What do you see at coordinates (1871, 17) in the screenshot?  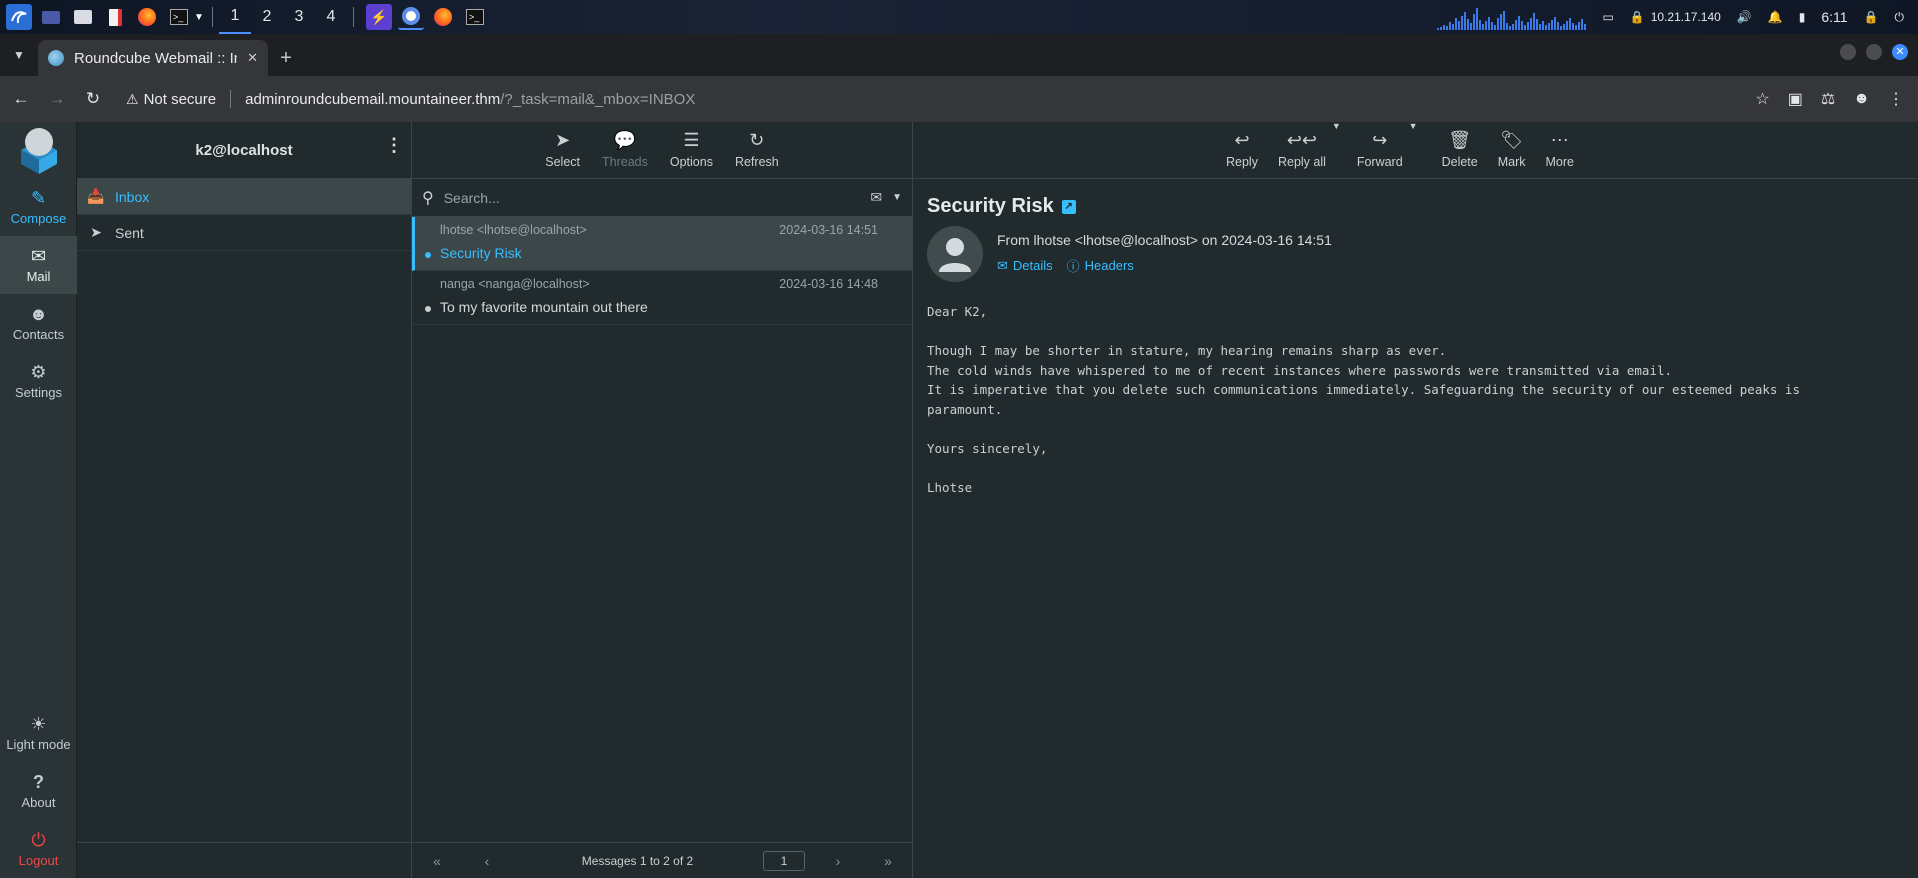 I see `lock-screen-icon: 🔒` at bounding box center [1871, 17].